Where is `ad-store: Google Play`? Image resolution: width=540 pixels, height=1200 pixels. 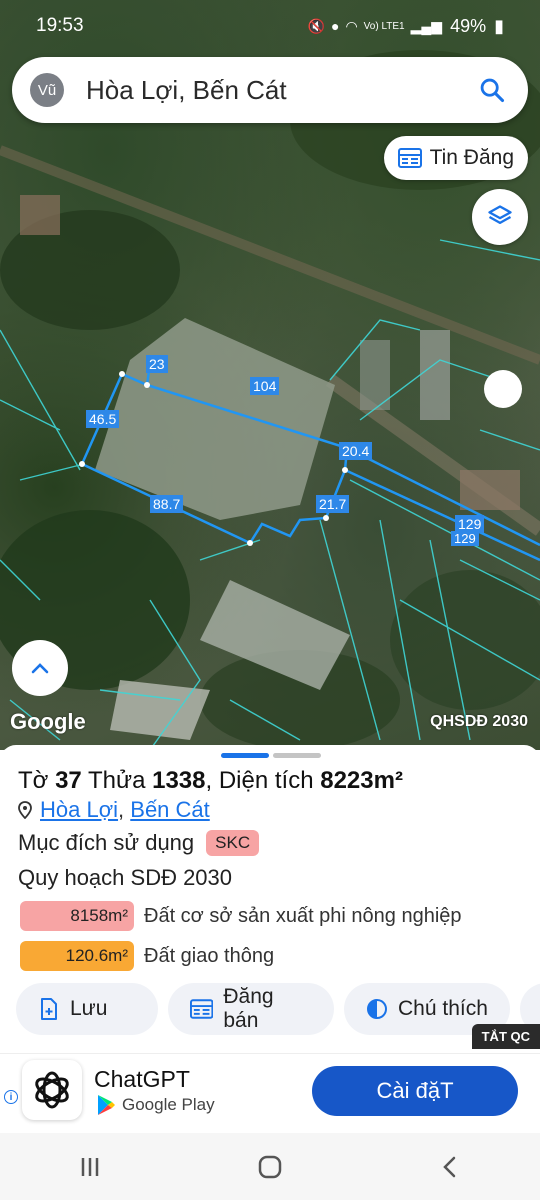 ad-store: Google Play is located at coordinates (155, 1105).